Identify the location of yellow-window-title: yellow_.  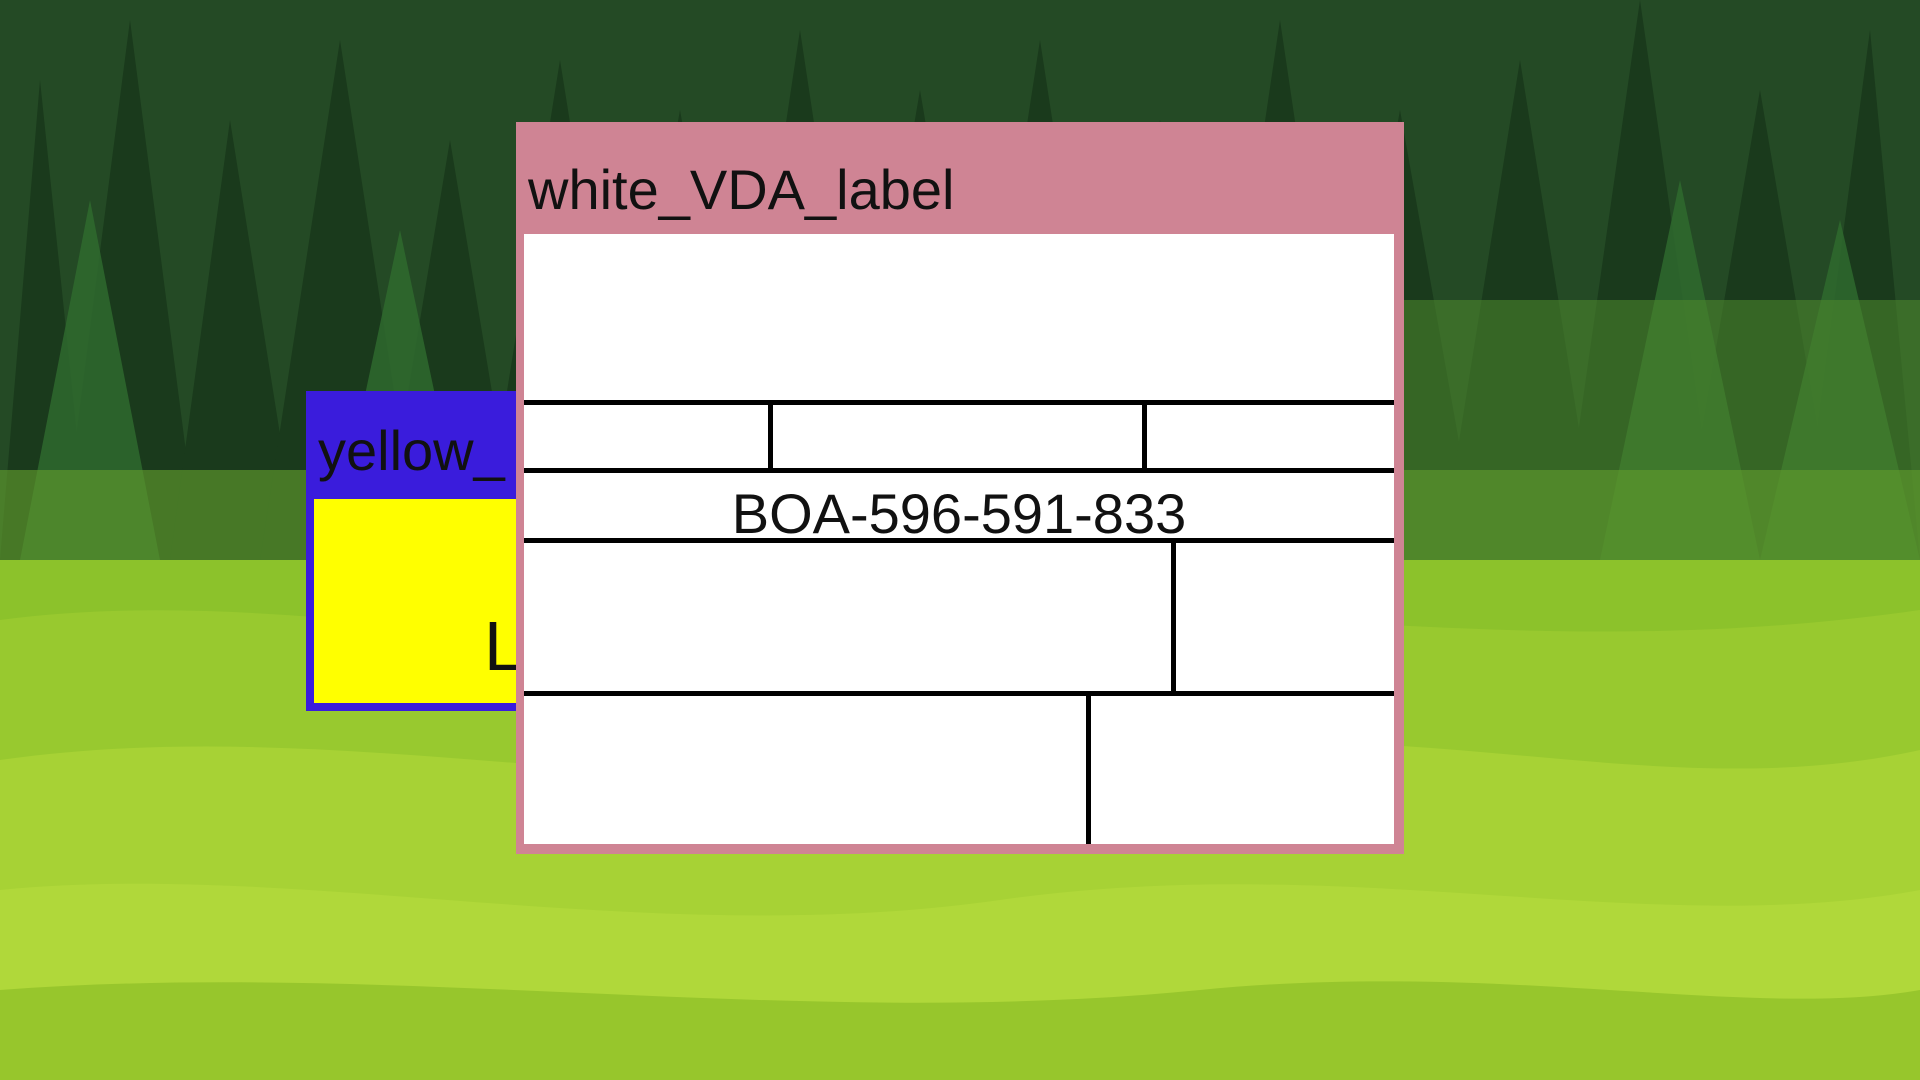
(411, 450).